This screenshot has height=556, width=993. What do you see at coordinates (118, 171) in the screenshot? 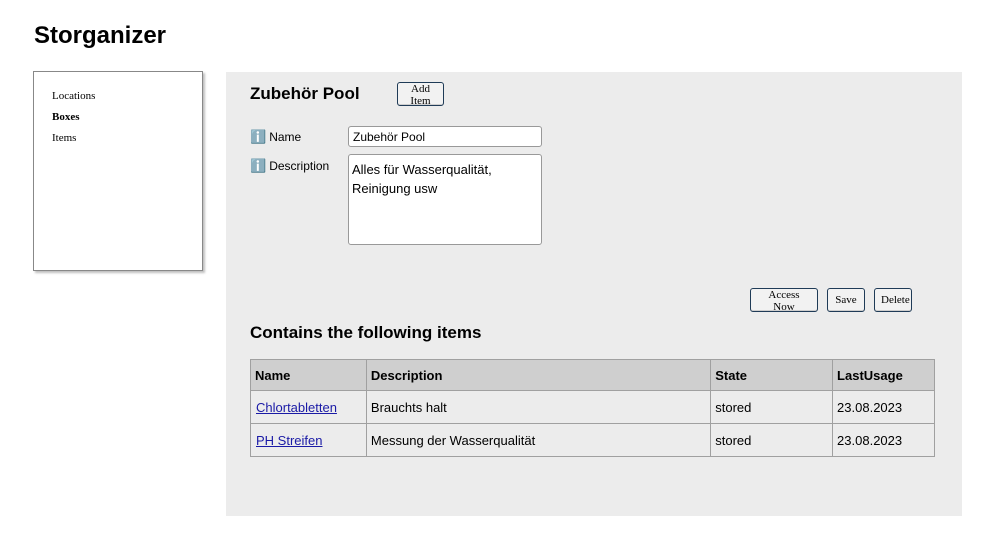
I see `sidebar: Locations Boxes Items` at bounding box center [118, 171].